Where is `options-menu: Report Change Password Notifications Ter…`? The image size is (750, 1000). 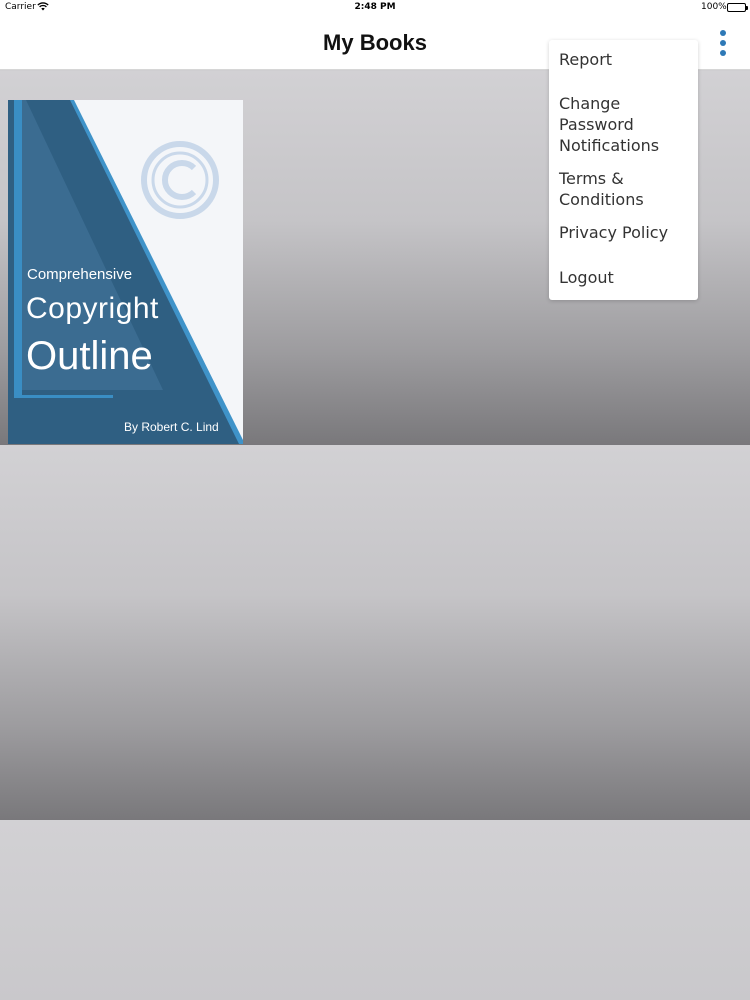 options-menu: Report Change Password Notifications Ter… is located at coordinates (623, 170).